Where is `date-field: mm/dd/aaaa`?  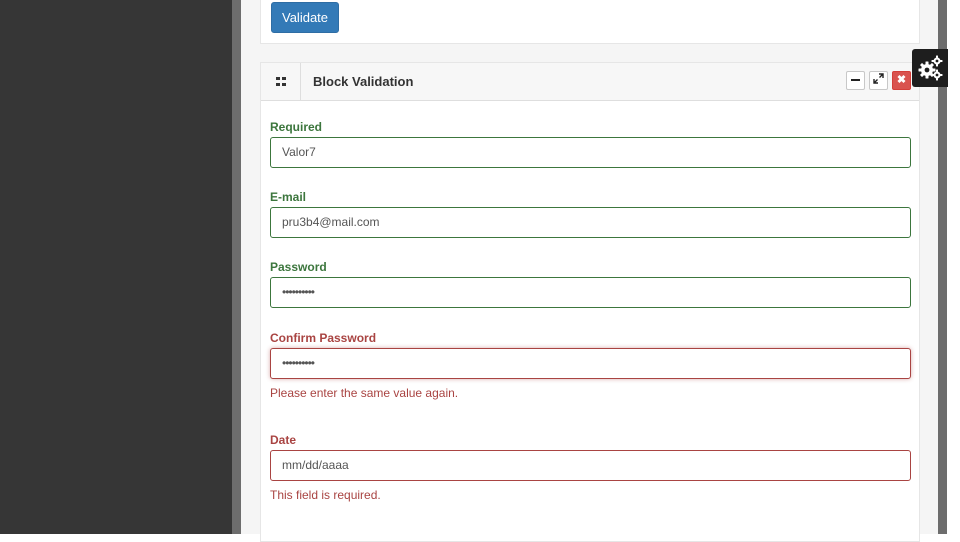 date-field: mm/dd/aaaa is located at coordinates (590, 465).